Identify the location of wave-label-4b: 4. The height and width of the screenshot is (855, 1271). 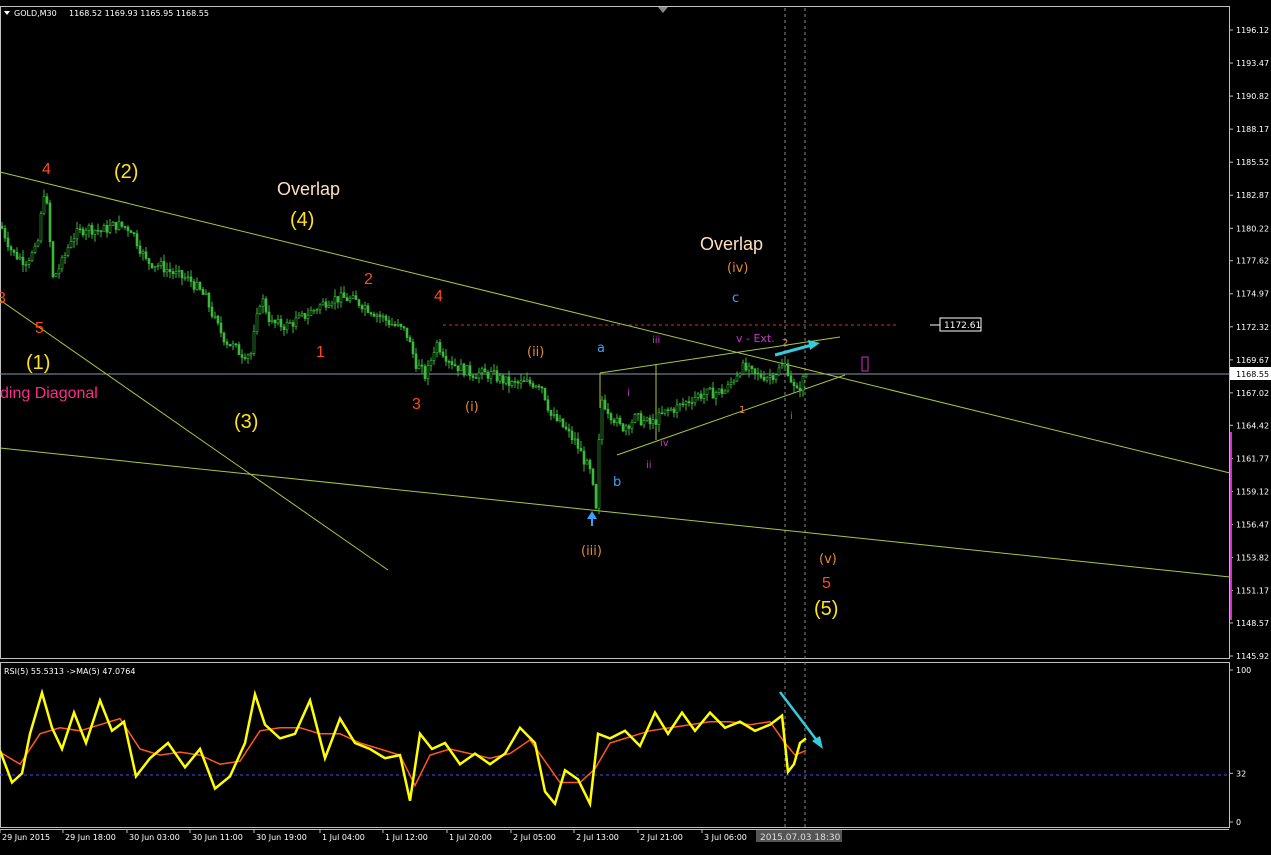
(438, 296).